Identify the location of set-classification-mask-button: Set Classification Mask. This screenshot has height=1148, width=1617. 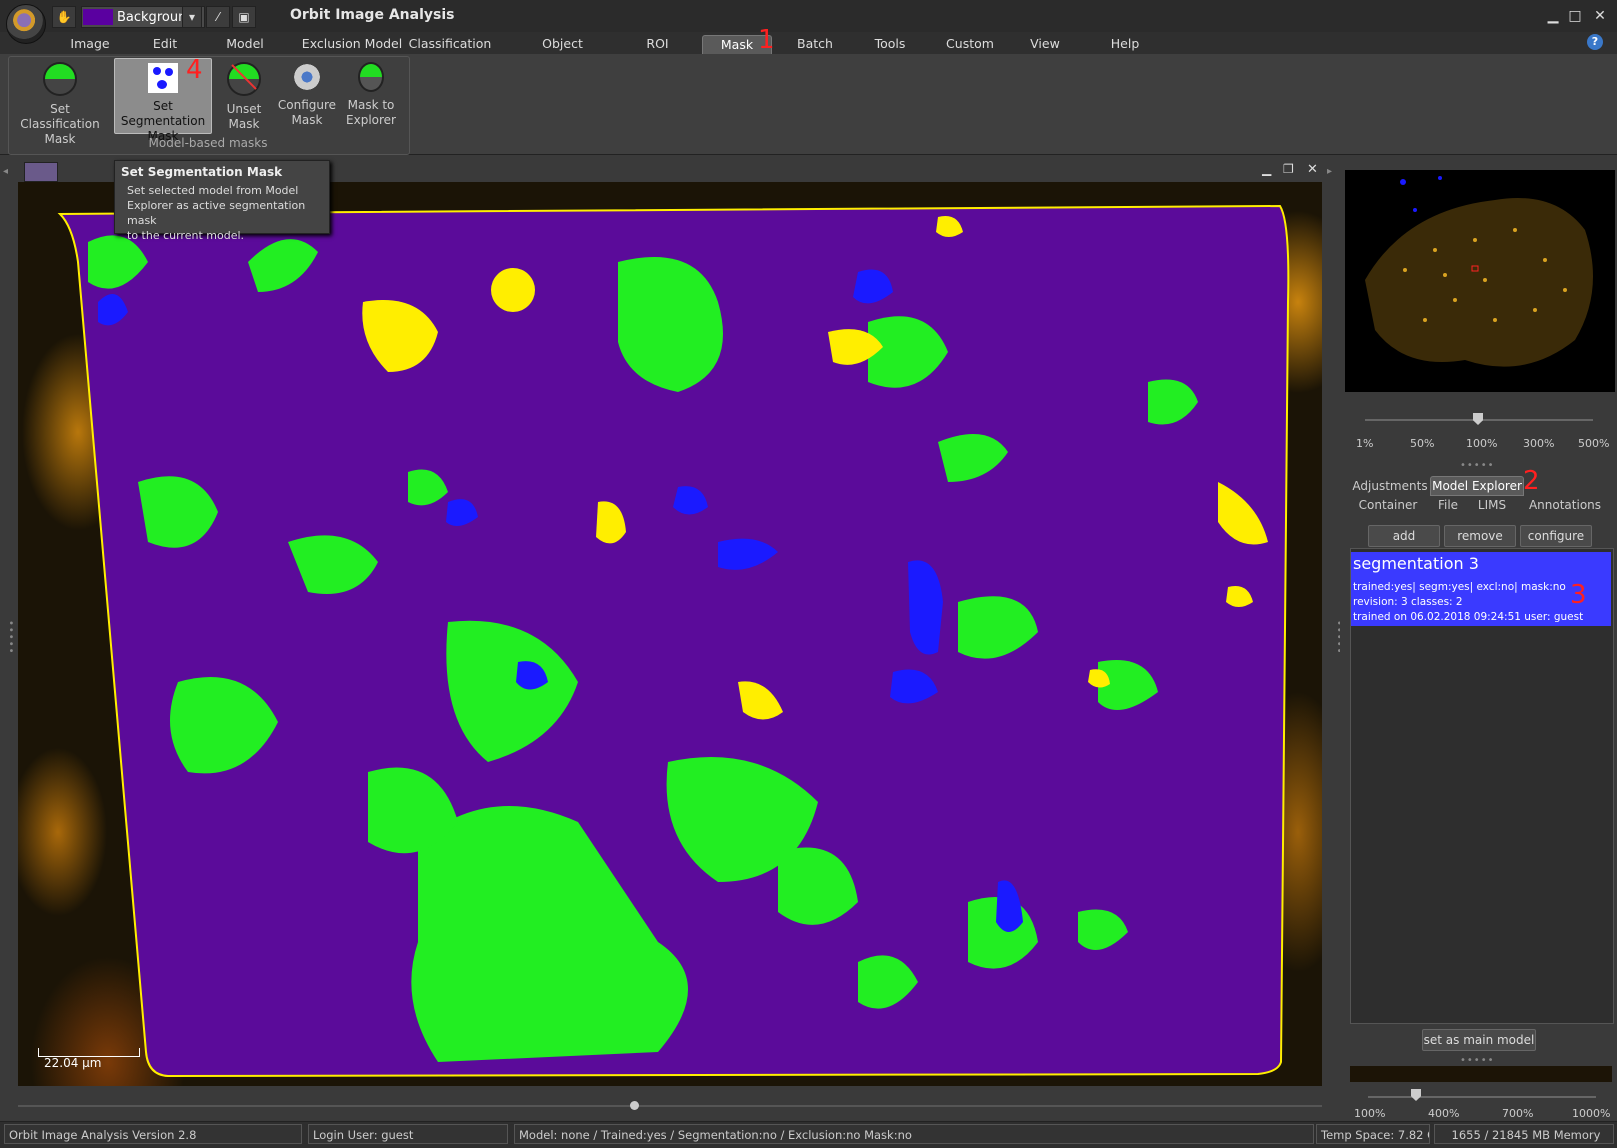
(60, 102).